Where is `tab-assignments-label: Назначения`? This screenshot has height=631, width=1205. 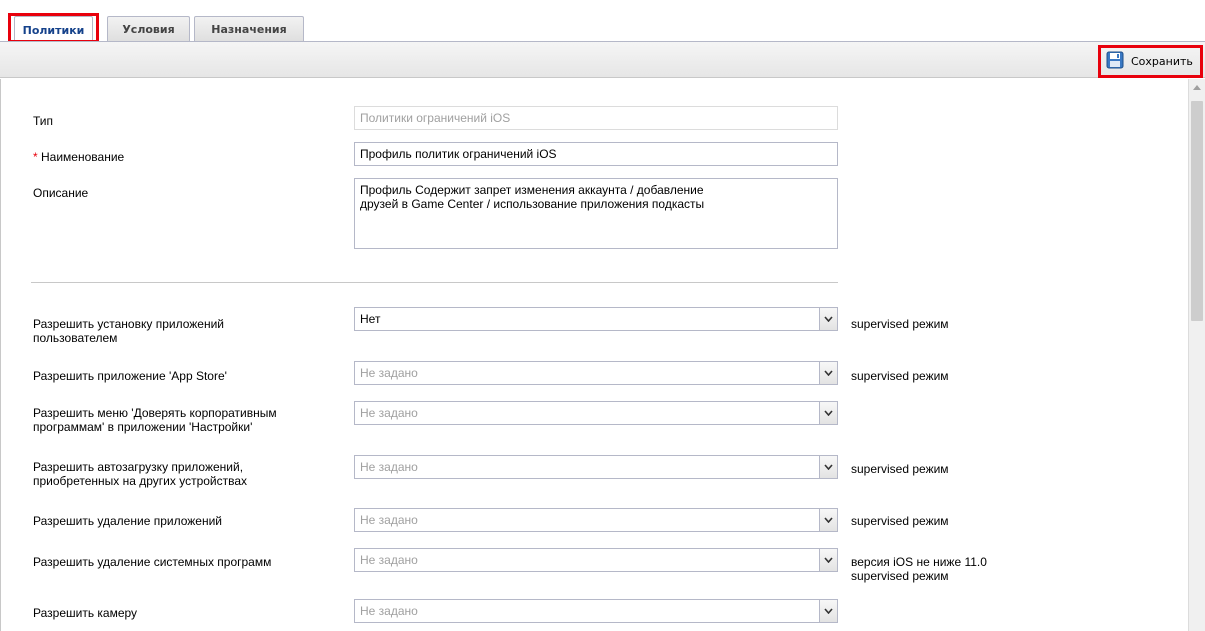
tab-assignments-label: Назначения is located at coordinates (249, 29).